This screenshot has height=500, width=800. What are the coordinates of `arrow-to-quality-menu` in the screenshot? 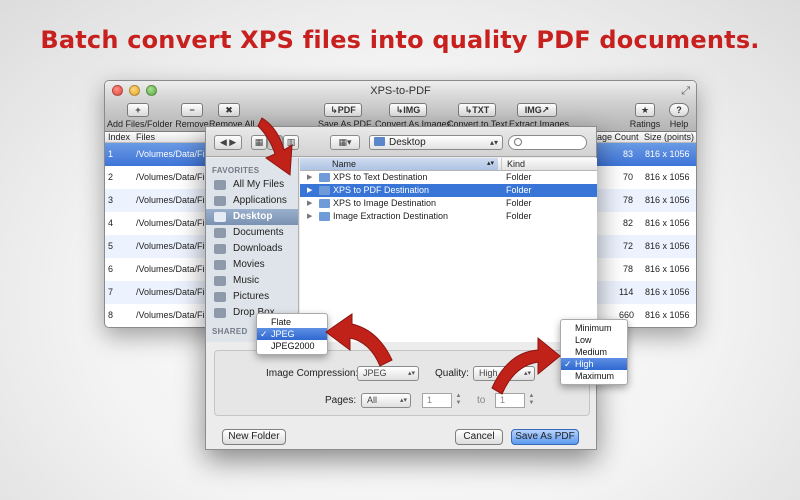 It's located at (526, 365).